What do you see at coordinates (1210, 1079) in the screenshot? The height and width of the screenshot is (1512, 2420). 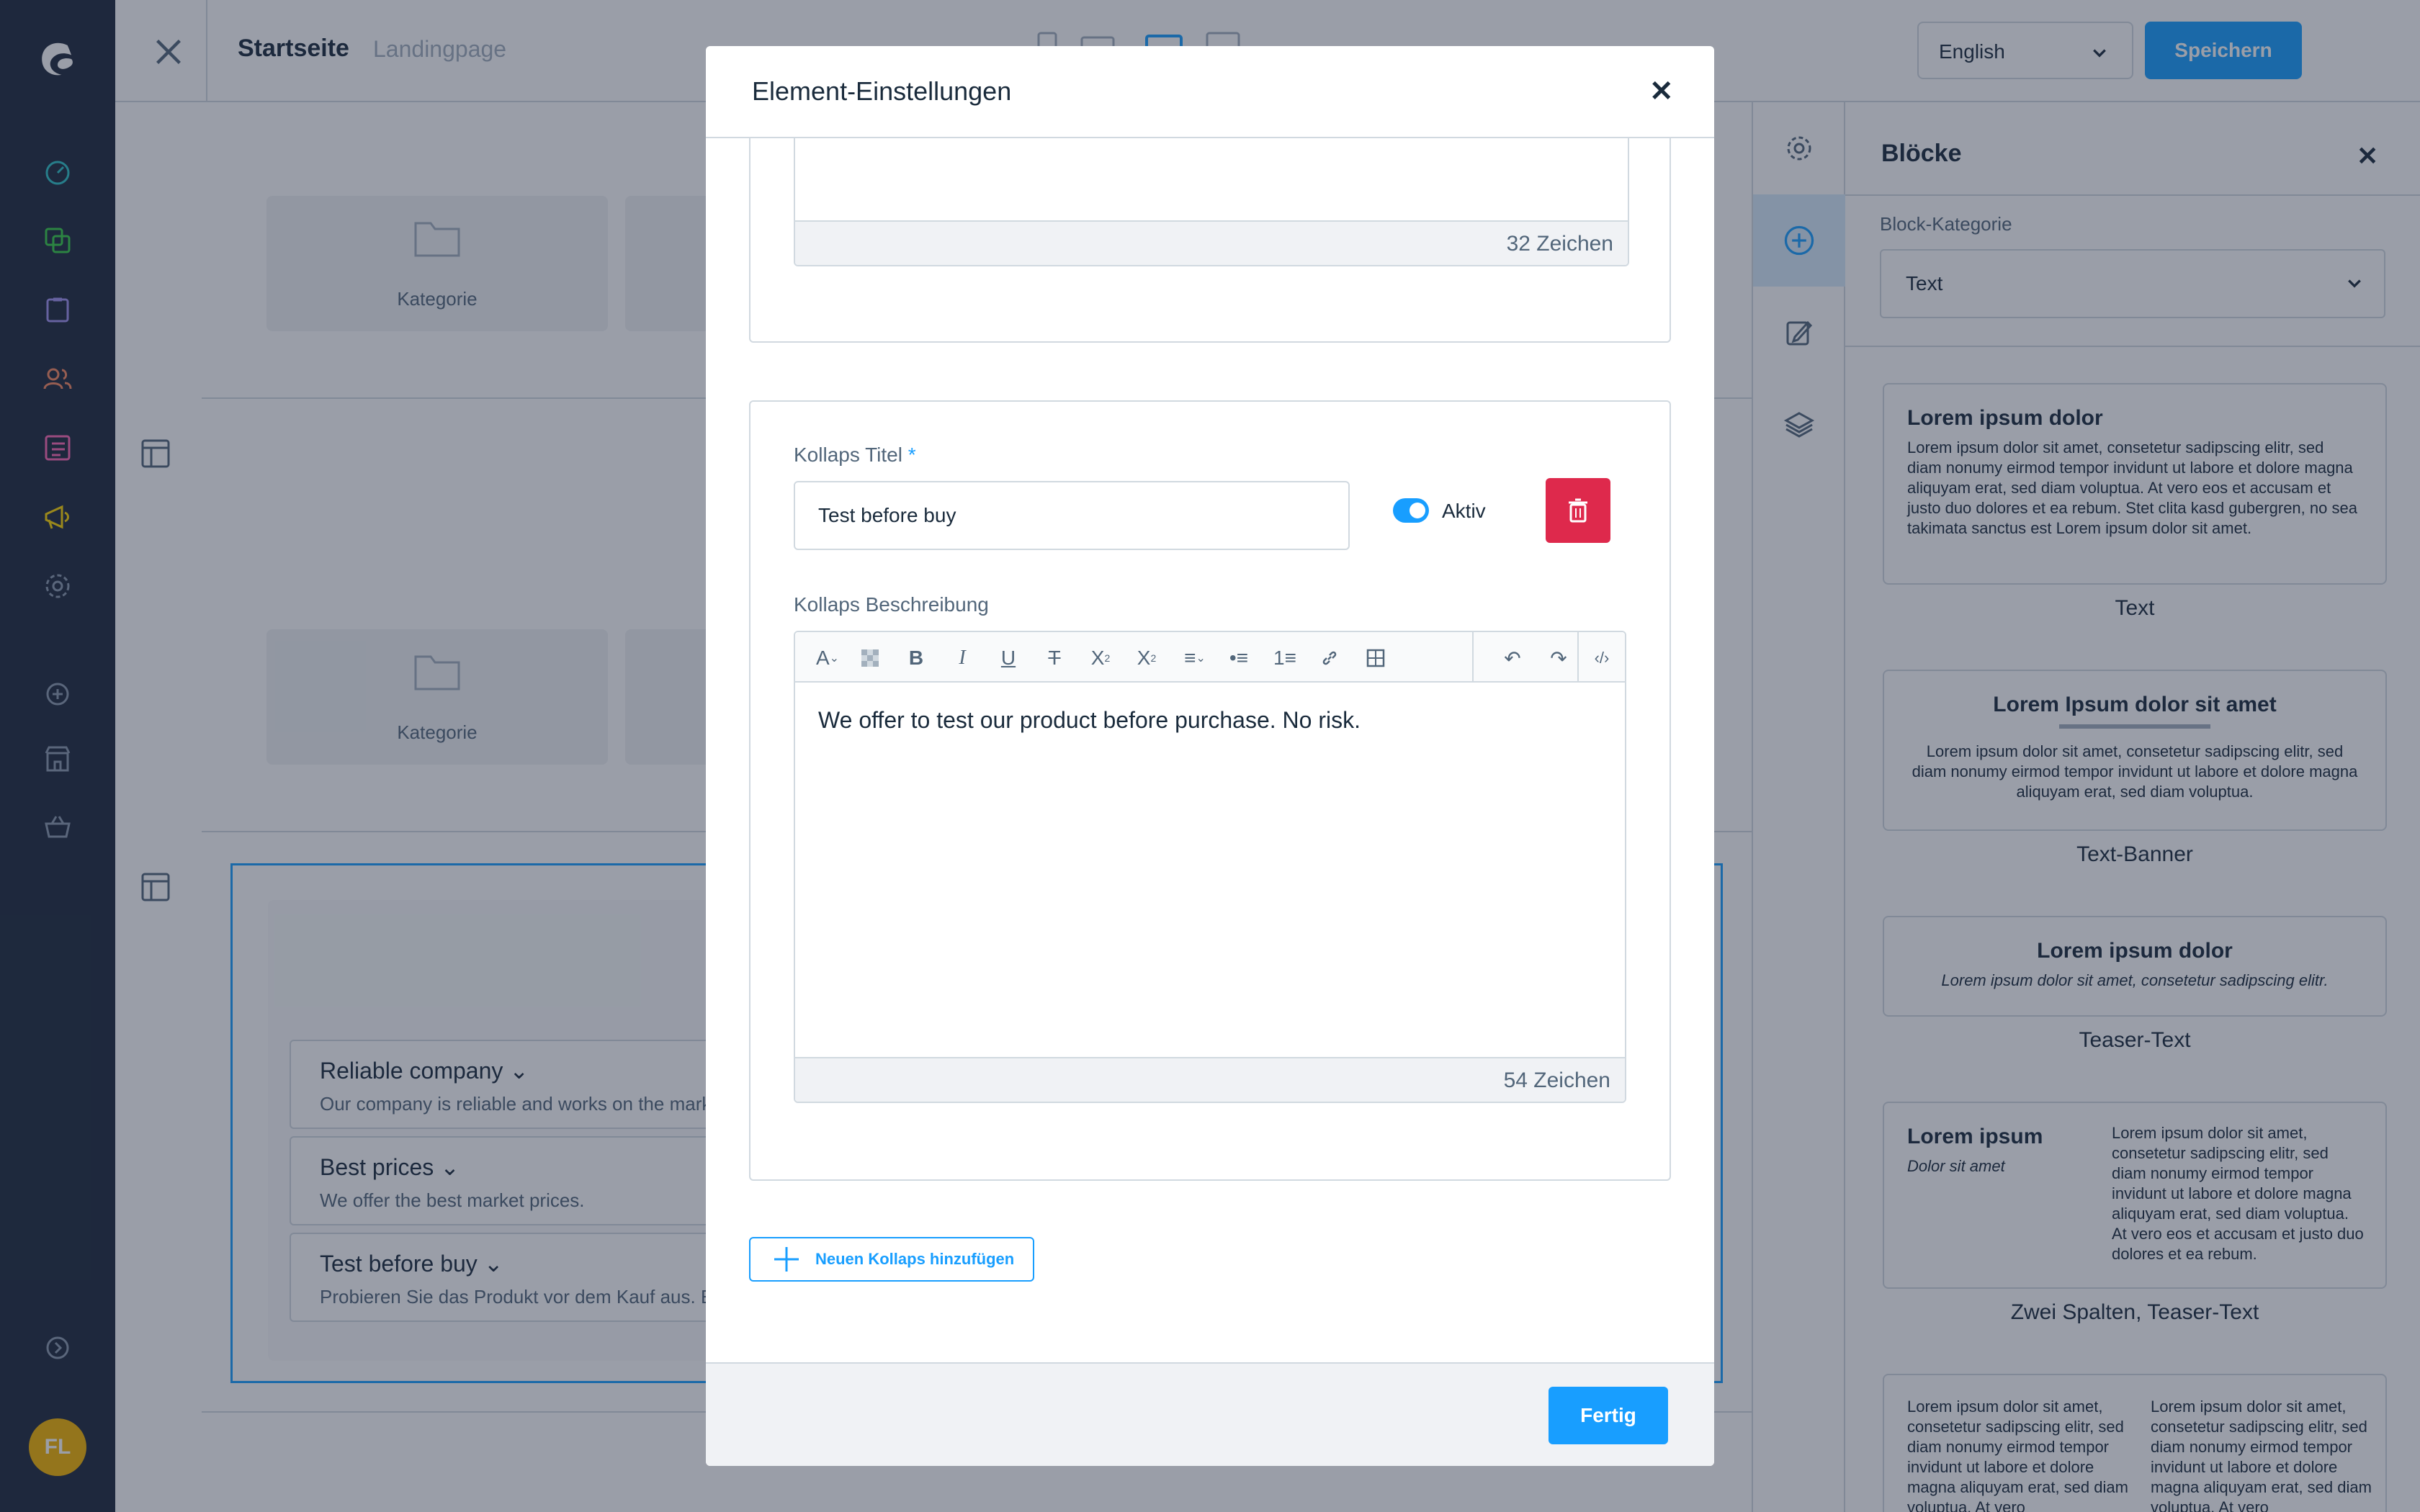 I see `char-counter: 54 Zeichen` at bounding box center [1210, 1079].